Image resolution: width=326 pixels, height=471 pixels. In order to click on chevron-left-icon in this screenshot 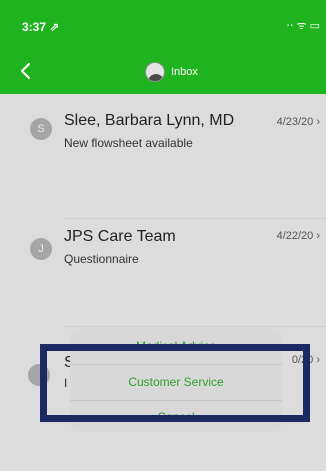, I will do `click(25, 71)`.